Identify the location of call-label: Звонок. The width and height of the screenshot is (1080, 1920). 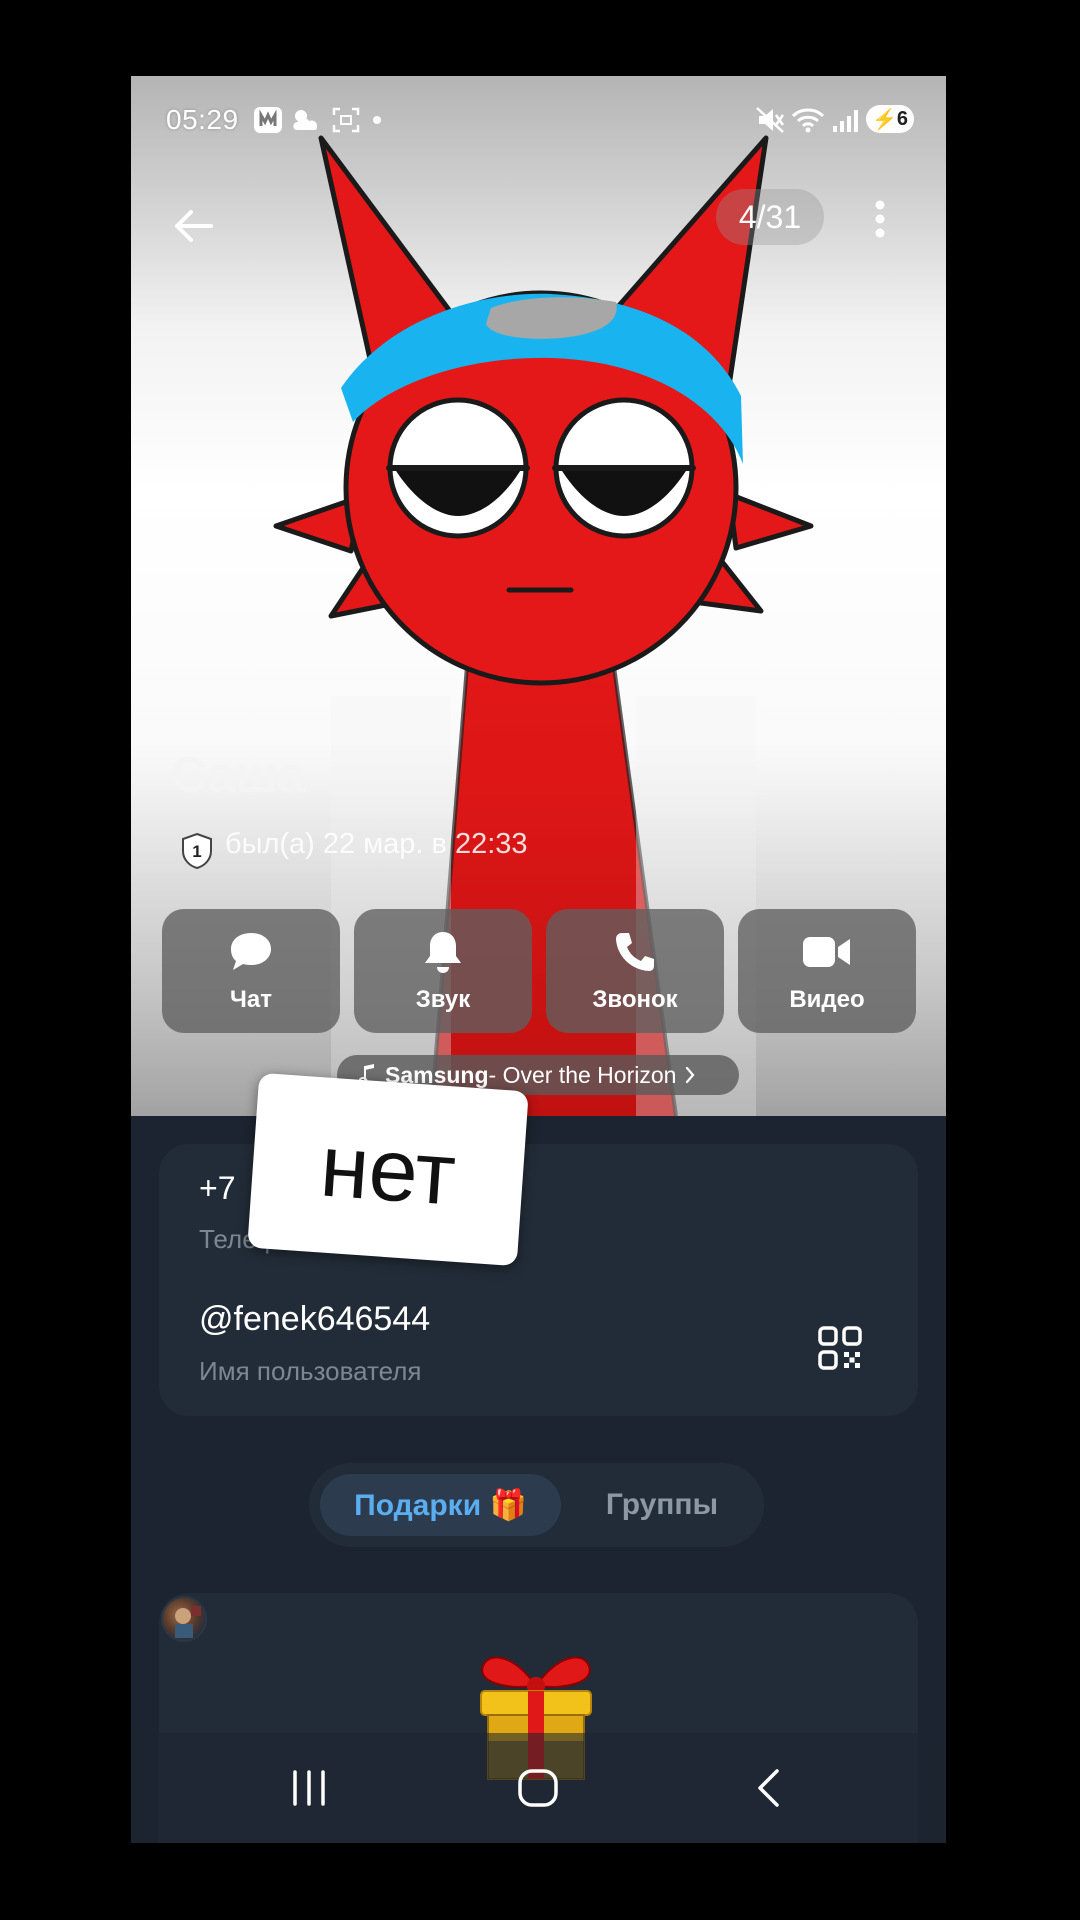
(635, 999).